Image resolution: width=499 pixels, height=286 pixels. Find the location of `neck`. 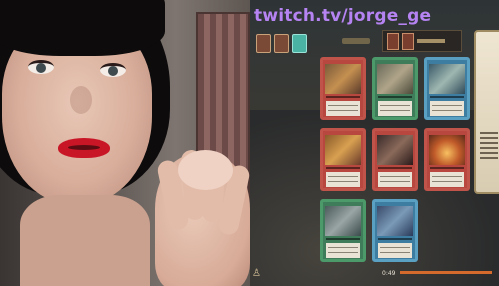

neck is located at coordinates (85, 240).